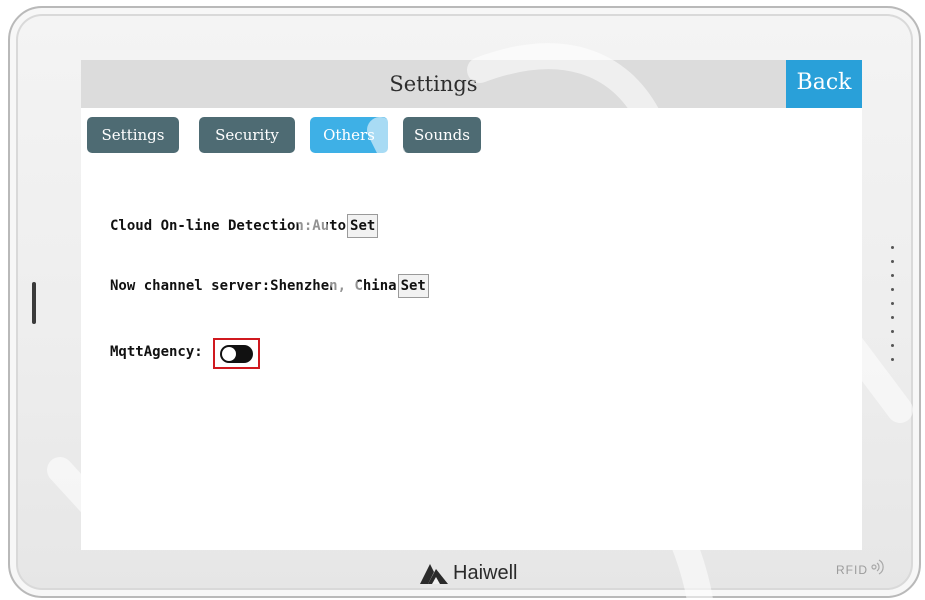 The image size is (925, 600). What do you see at coordinates (34, 303) in the screenshot?
I see `home-slot` at bounding box center [34, 303].